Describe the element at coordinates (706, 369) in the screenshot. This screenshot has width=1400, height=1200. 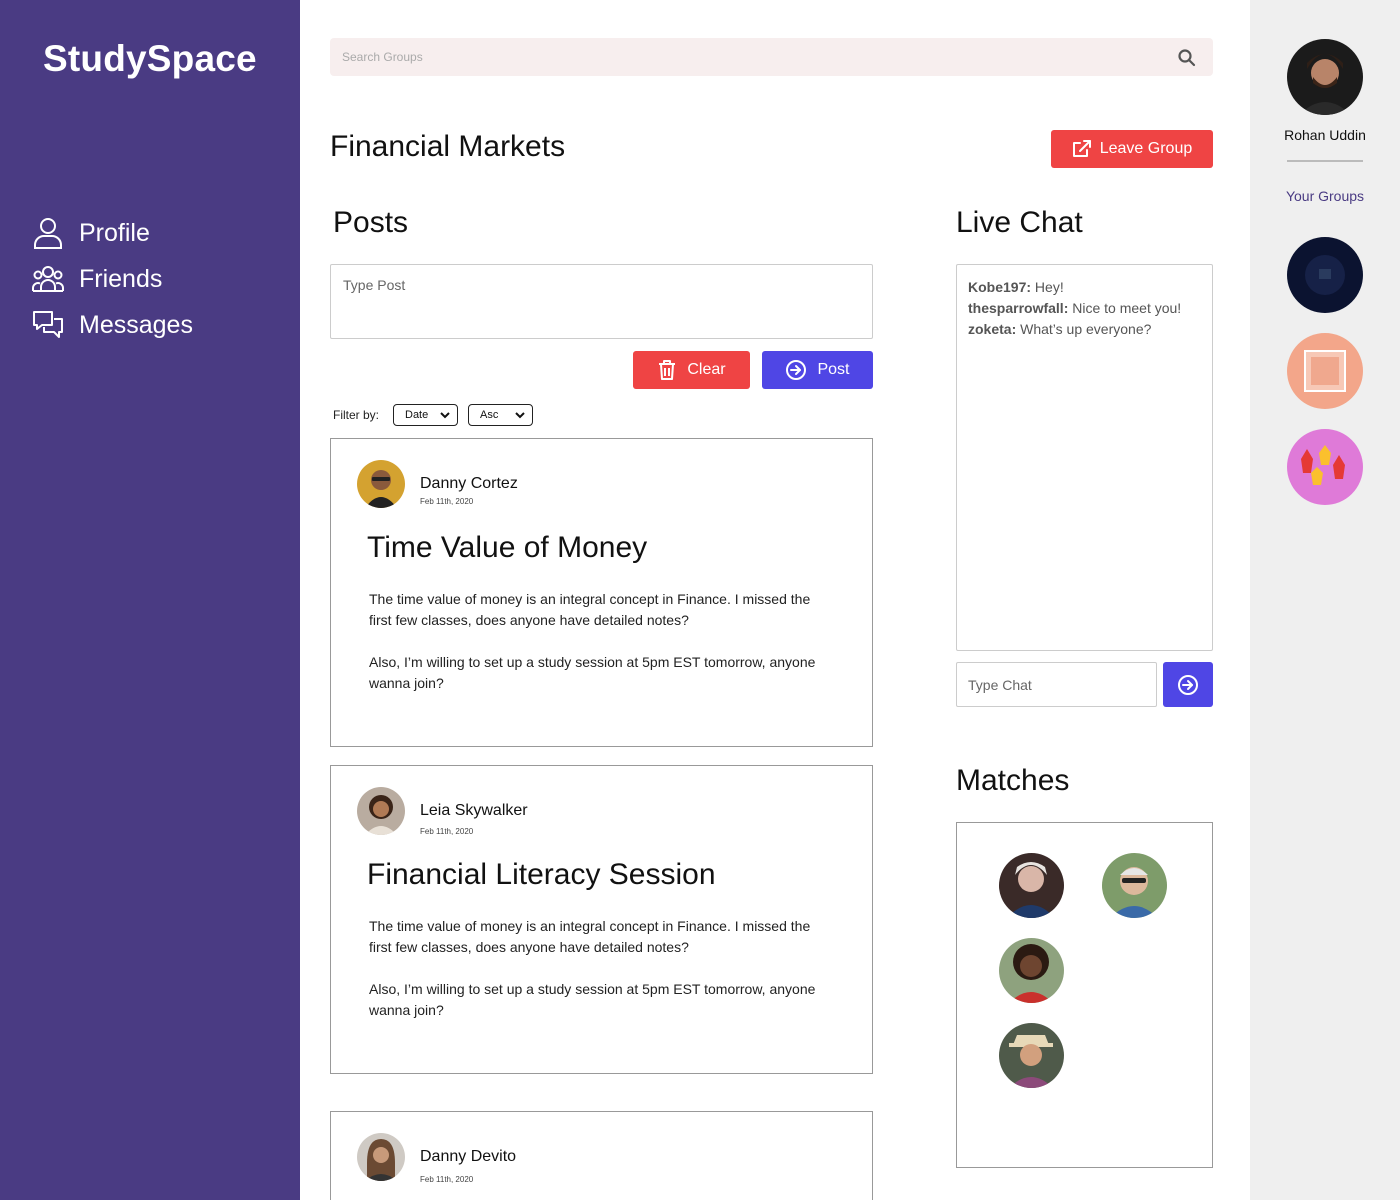
I see `clear-label: Clear` at that location.